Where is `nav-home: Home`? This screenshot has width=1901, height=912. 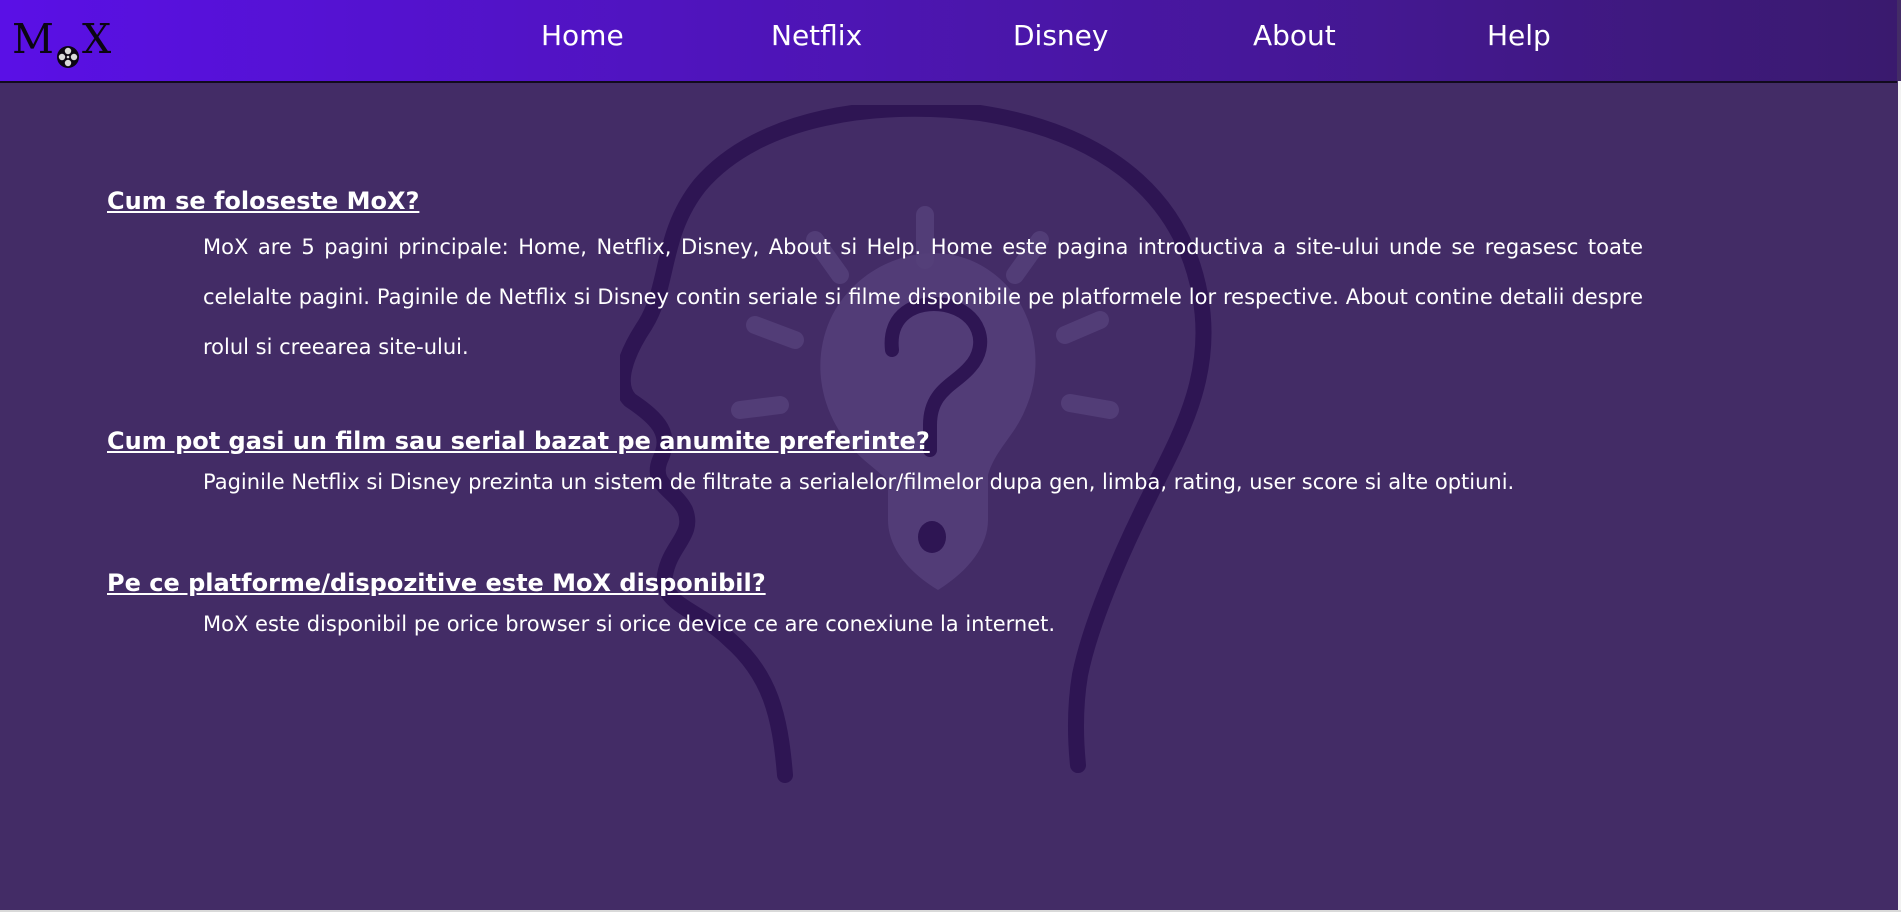
nav-home: Home is located at coordinates (582, 36).